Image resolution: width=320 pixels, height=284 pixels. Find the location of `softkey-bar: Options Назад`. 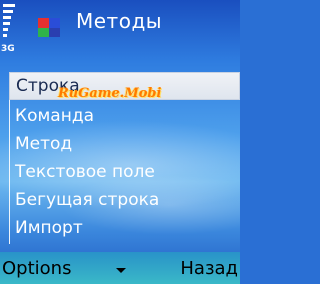

softkey-bar: Options Назад is located at coordinates (120, 268).